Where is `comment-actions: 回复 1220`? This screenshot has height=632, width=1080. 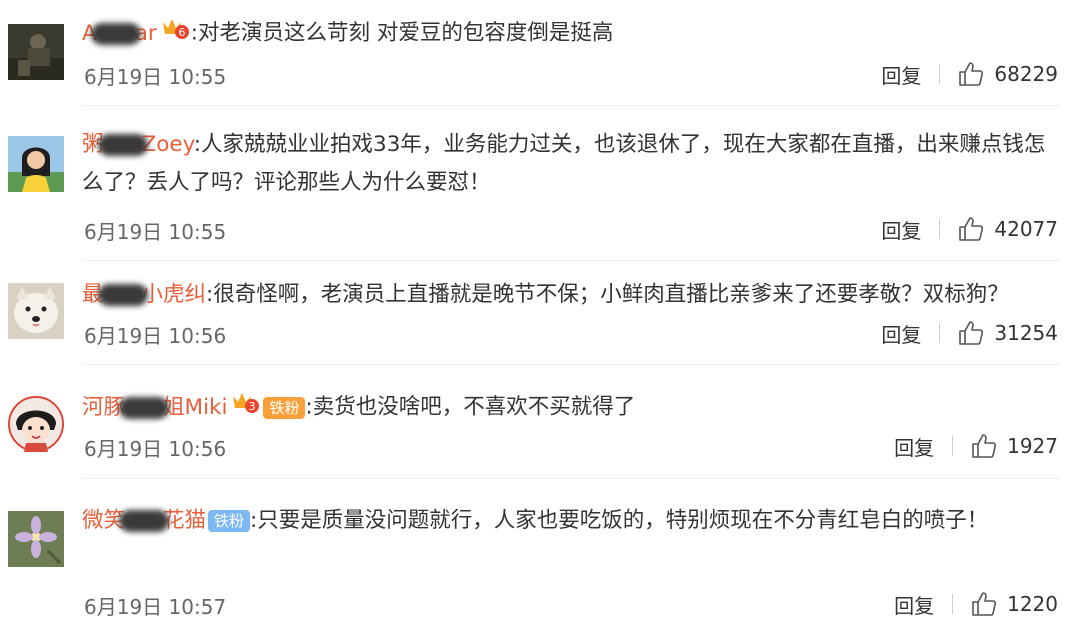
comment-actions: 回复 1220 is located at coordinates (976, 604).